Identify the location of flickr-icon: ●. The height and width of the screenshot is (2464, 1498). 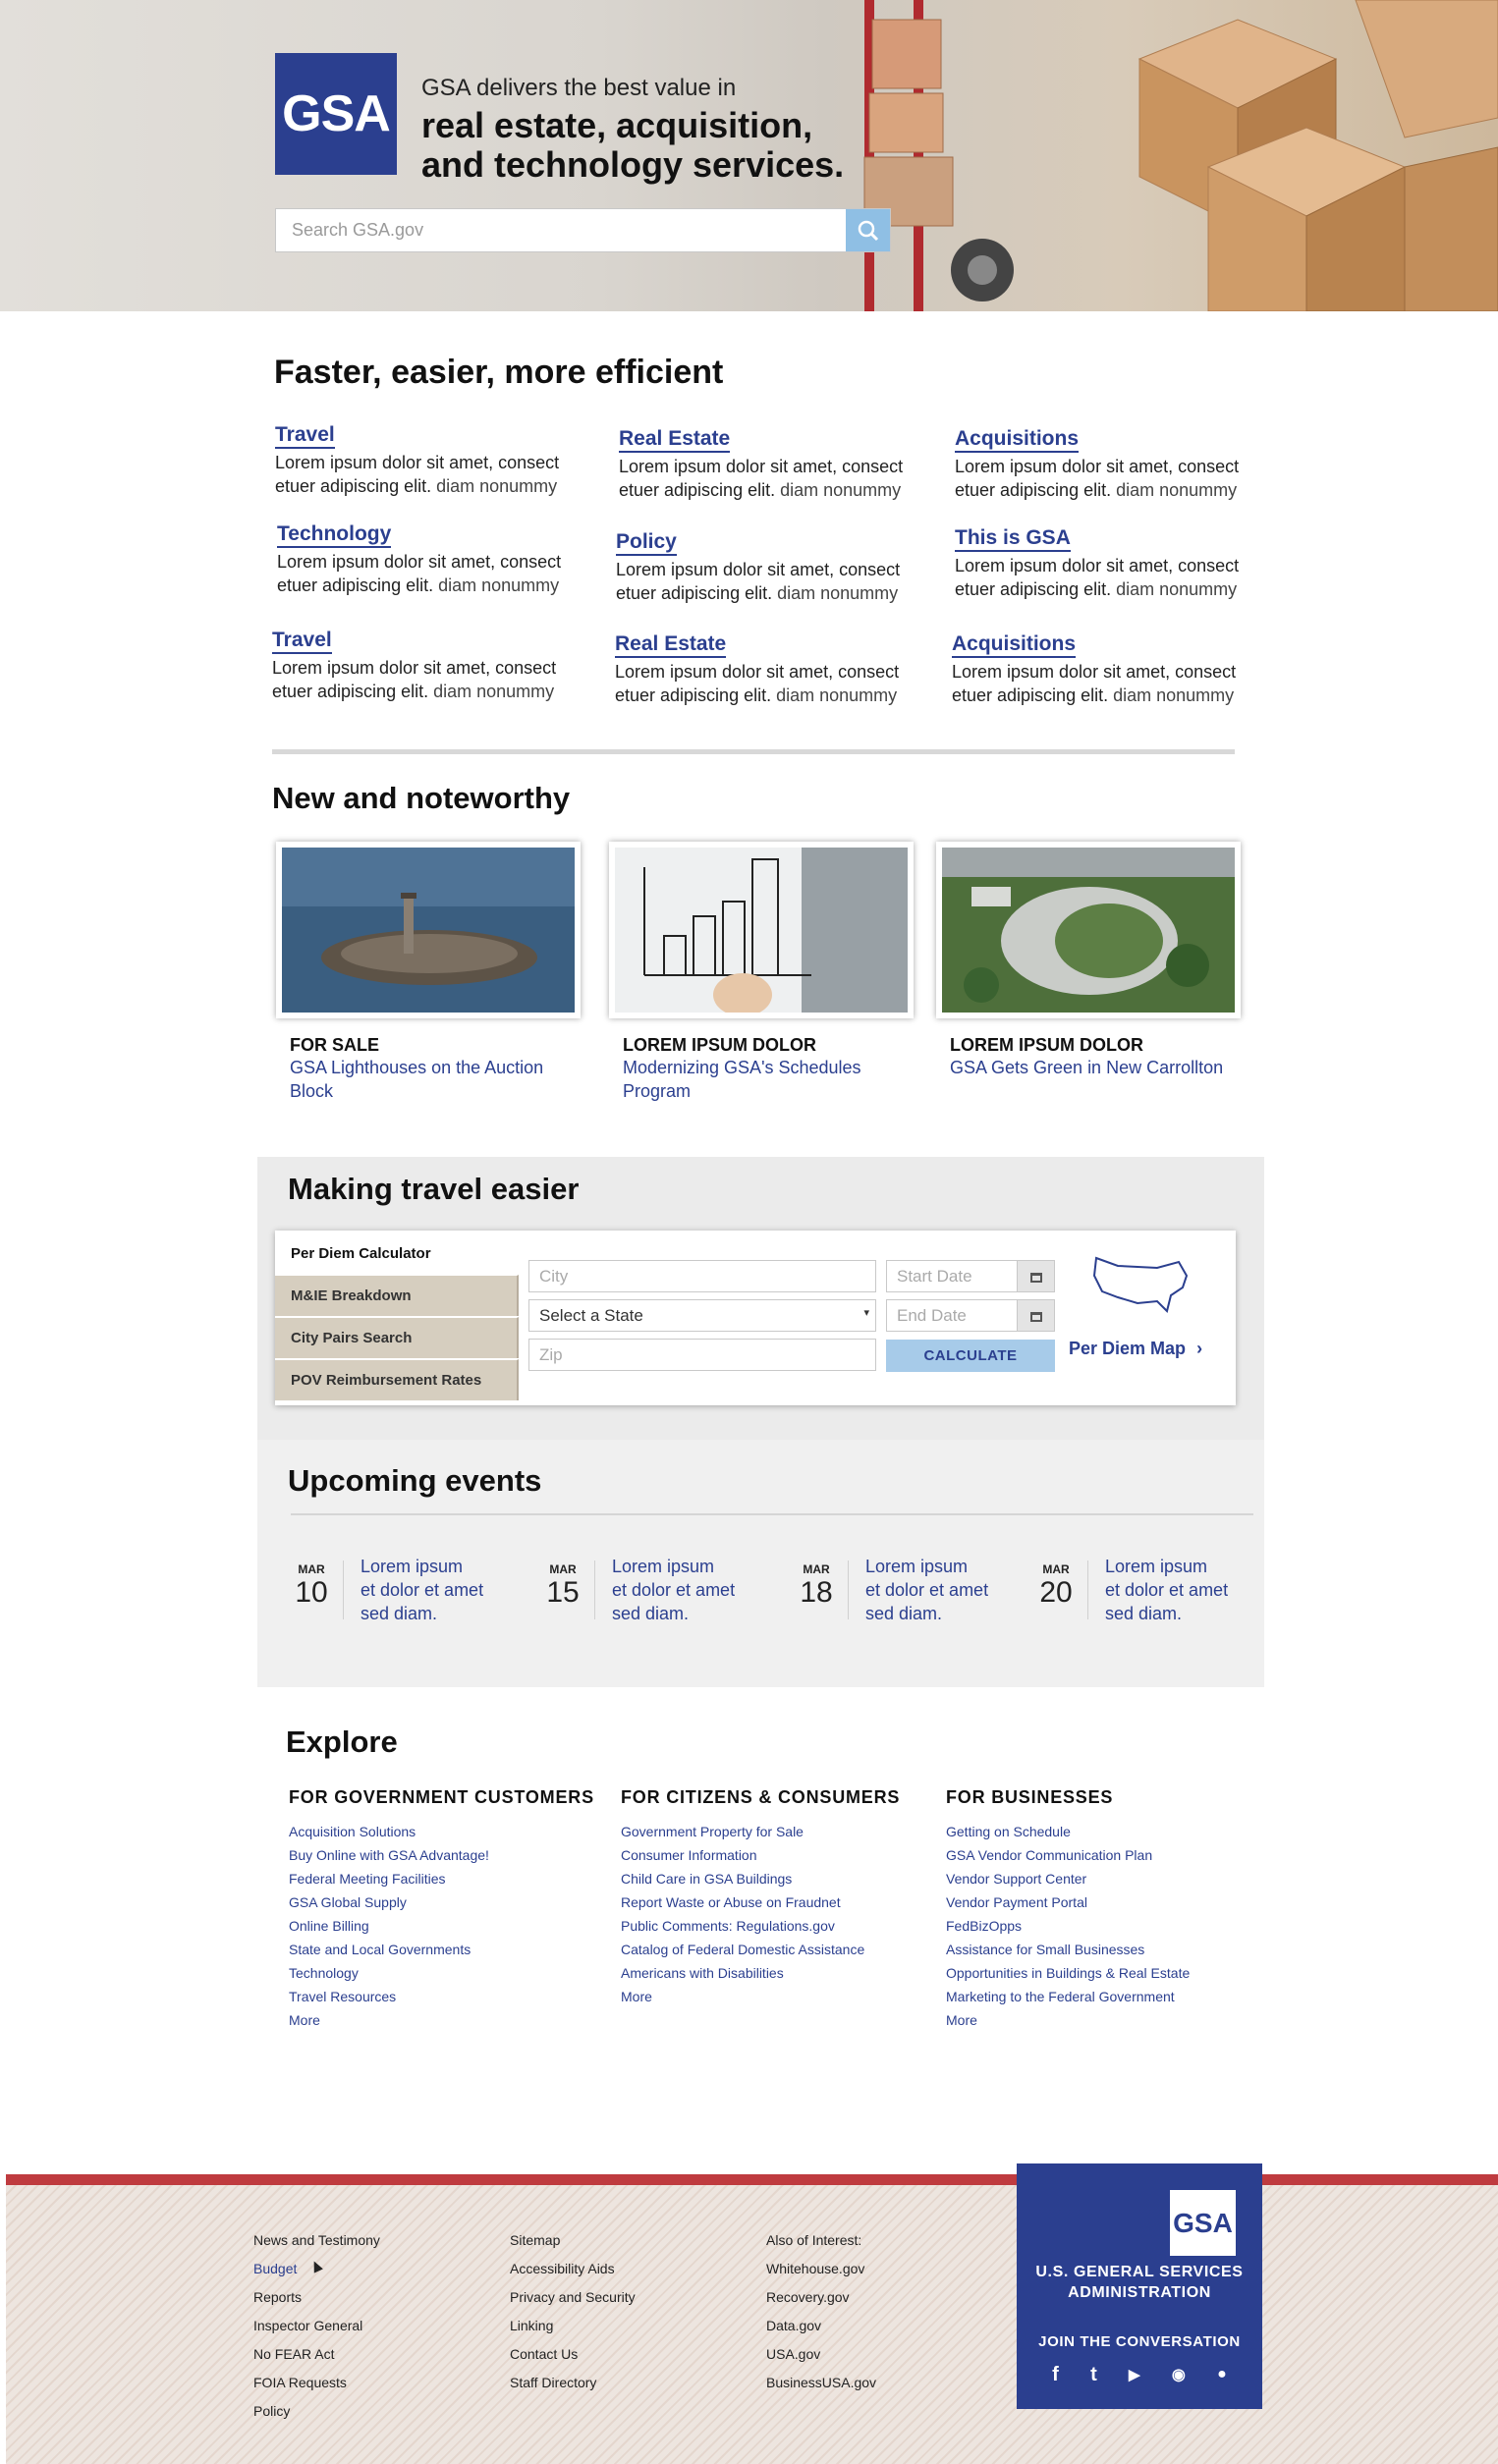
(1222, 2374).